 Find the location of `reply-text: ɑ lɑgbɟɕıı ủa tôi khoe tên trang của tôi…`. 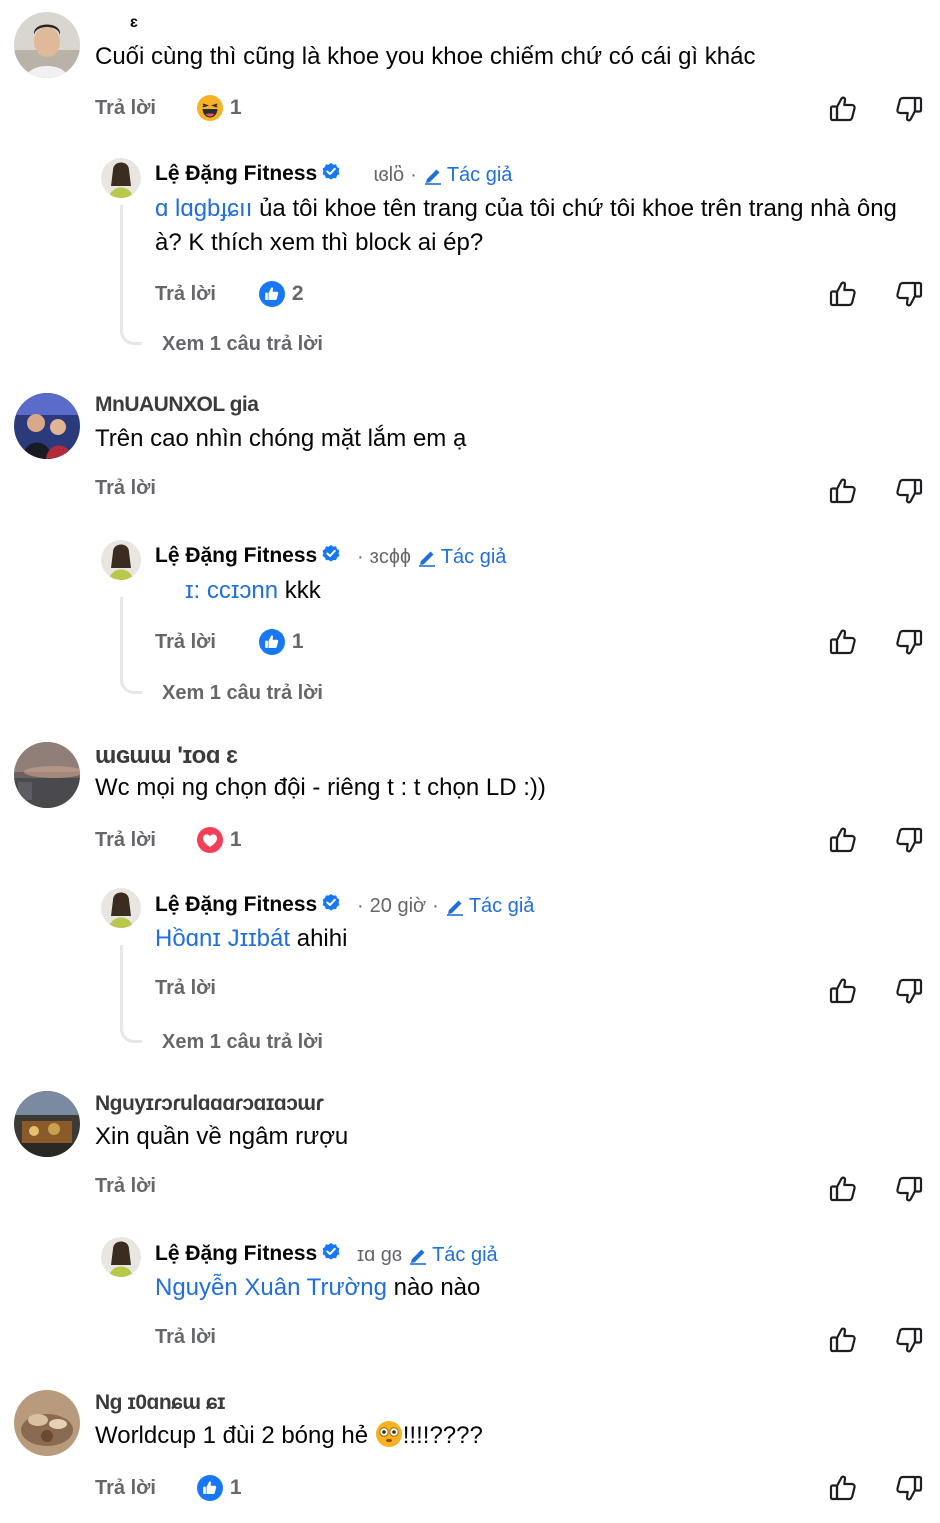

reply-text: ɑ lɑgbɟɕıı ủa tôi khoe tên trang của tôi… is located at coordinates (526, 225).